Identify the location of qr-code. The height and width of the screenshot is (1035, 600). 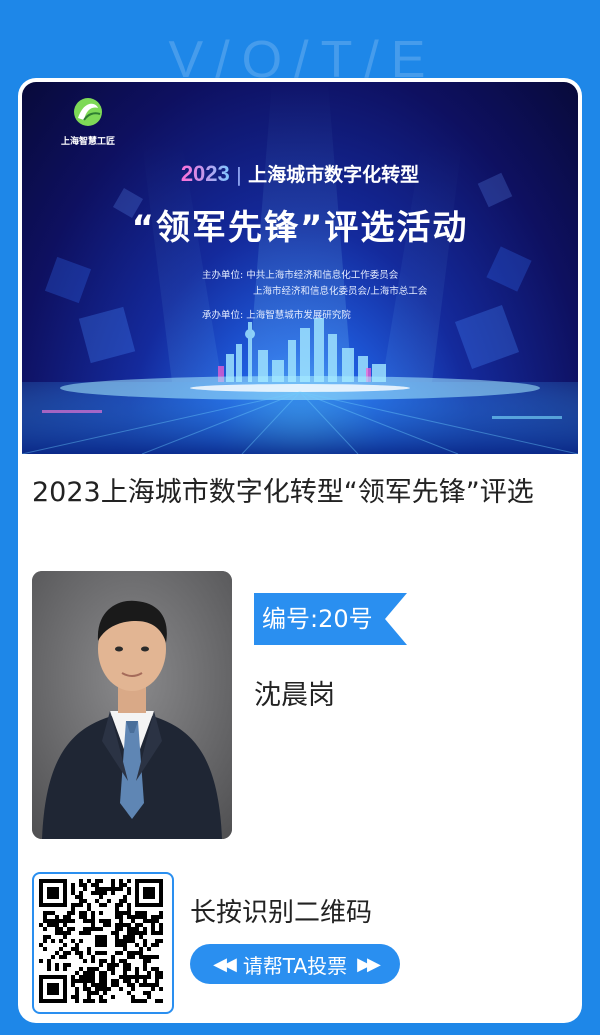
(103, 943).